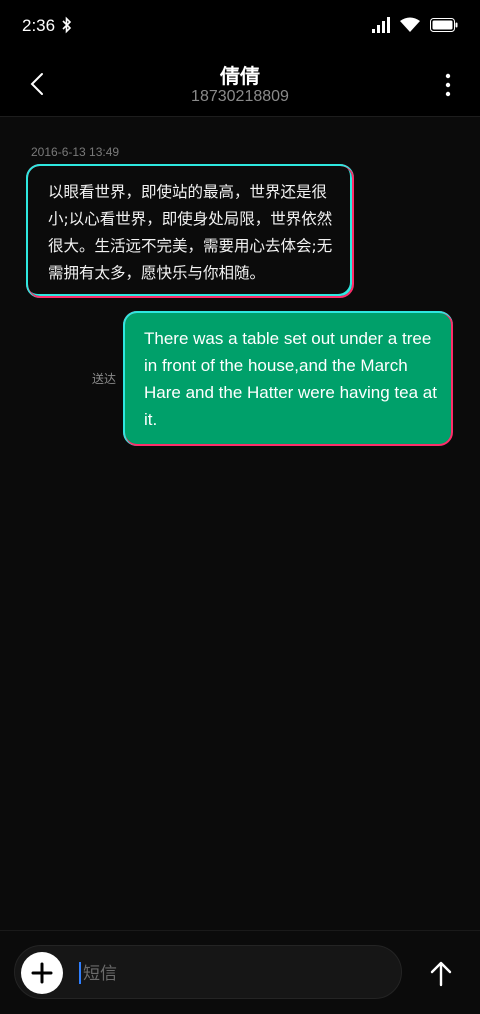 This screenshot has height=1014, width=480. What do you see at coordinates (448, 85) in the screenshot?
I see `more-options-icon` at bounding box center [448, 85].